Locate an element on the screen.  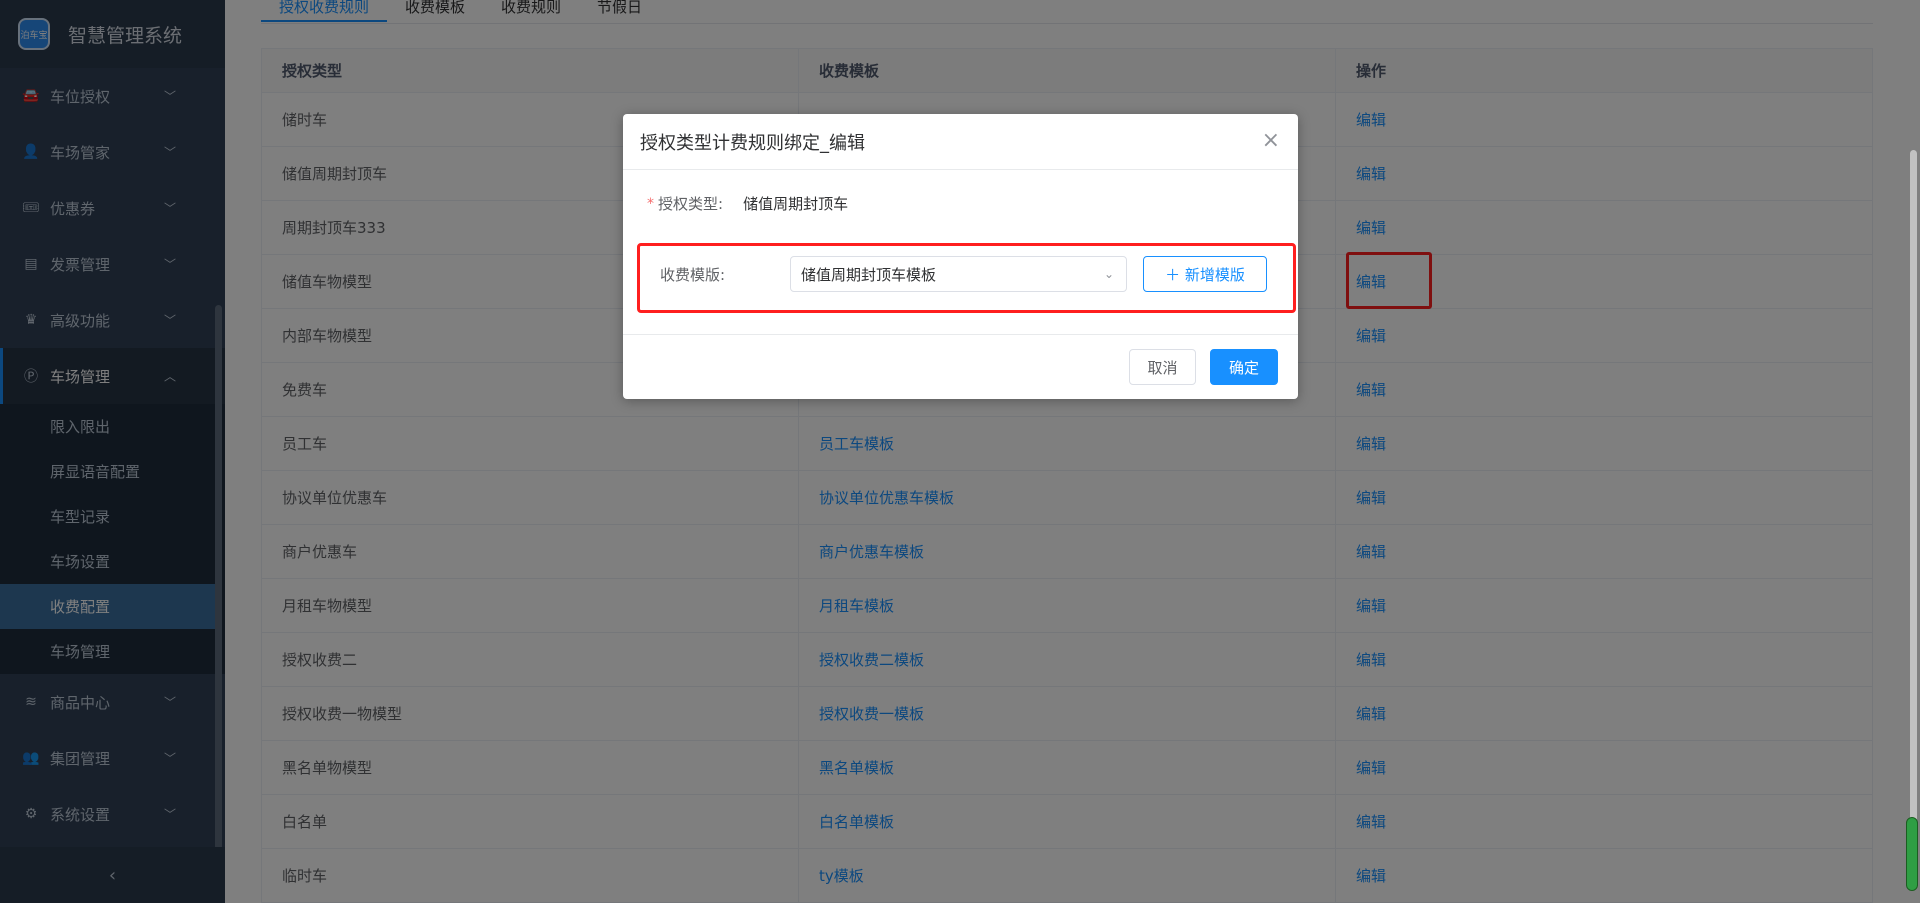
dialog-body: * 授权类型: 储值周期封顶车 收费模版: 储值周期封顶车模板 ⌄ ＋ 新增模版 is located at coordinates (960, 252).